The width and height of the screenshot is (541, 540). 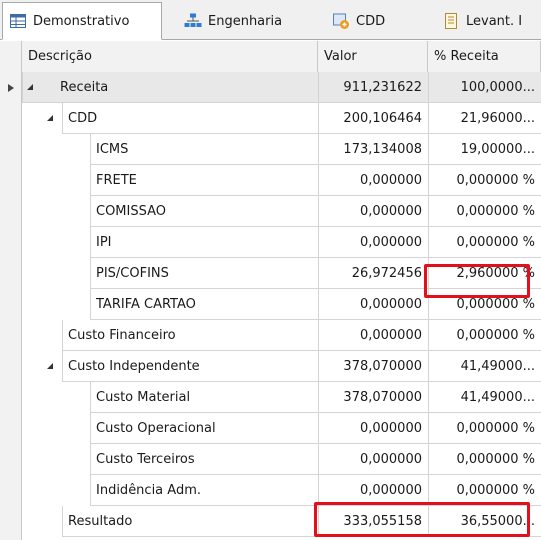 What do you see at coordinates (170, 56) in the screenshot?
I see `column-header-descricao: Descrição` at bounding box center [170, 56].